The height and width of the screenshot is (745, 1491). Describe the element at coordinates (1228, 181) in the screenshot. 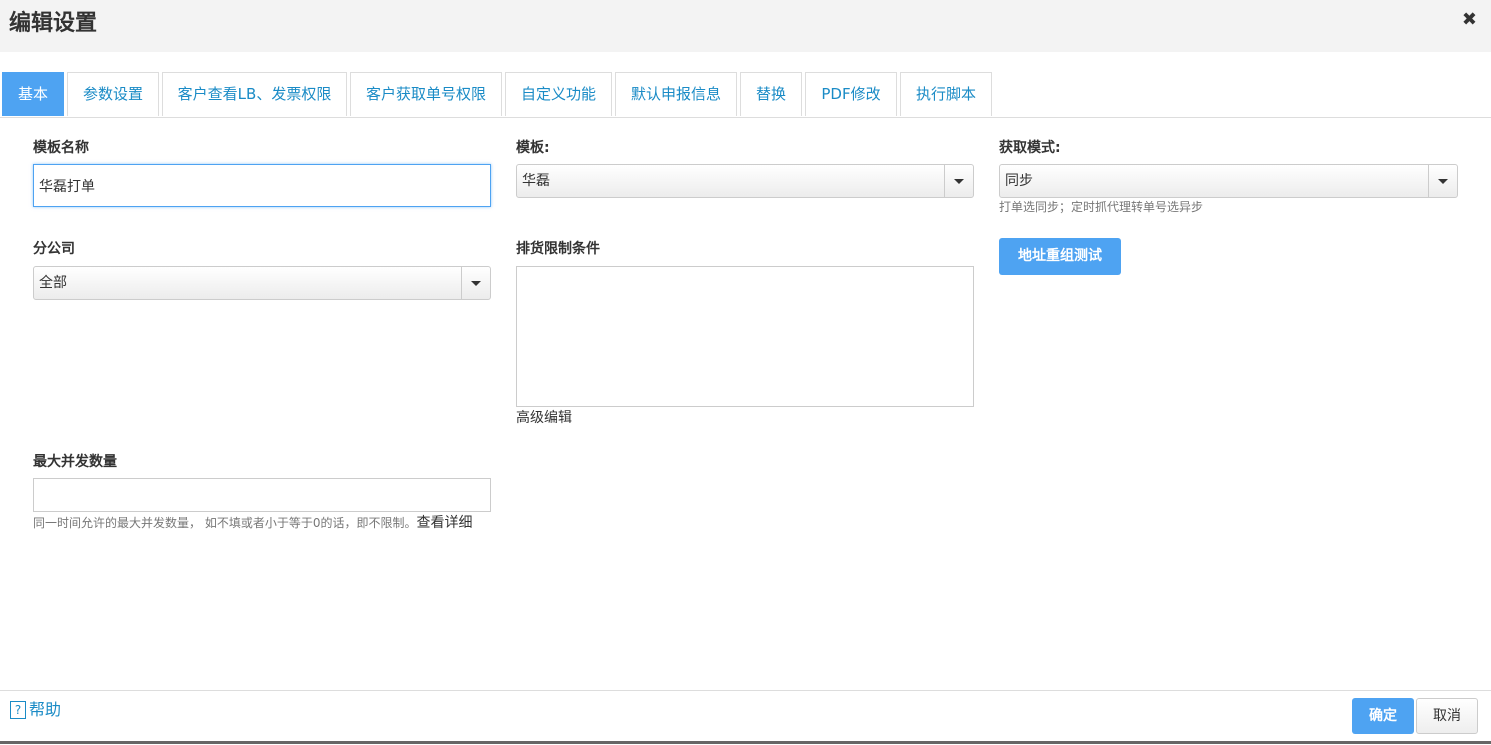

I see `fetch-mode-select: 同步` at that location.